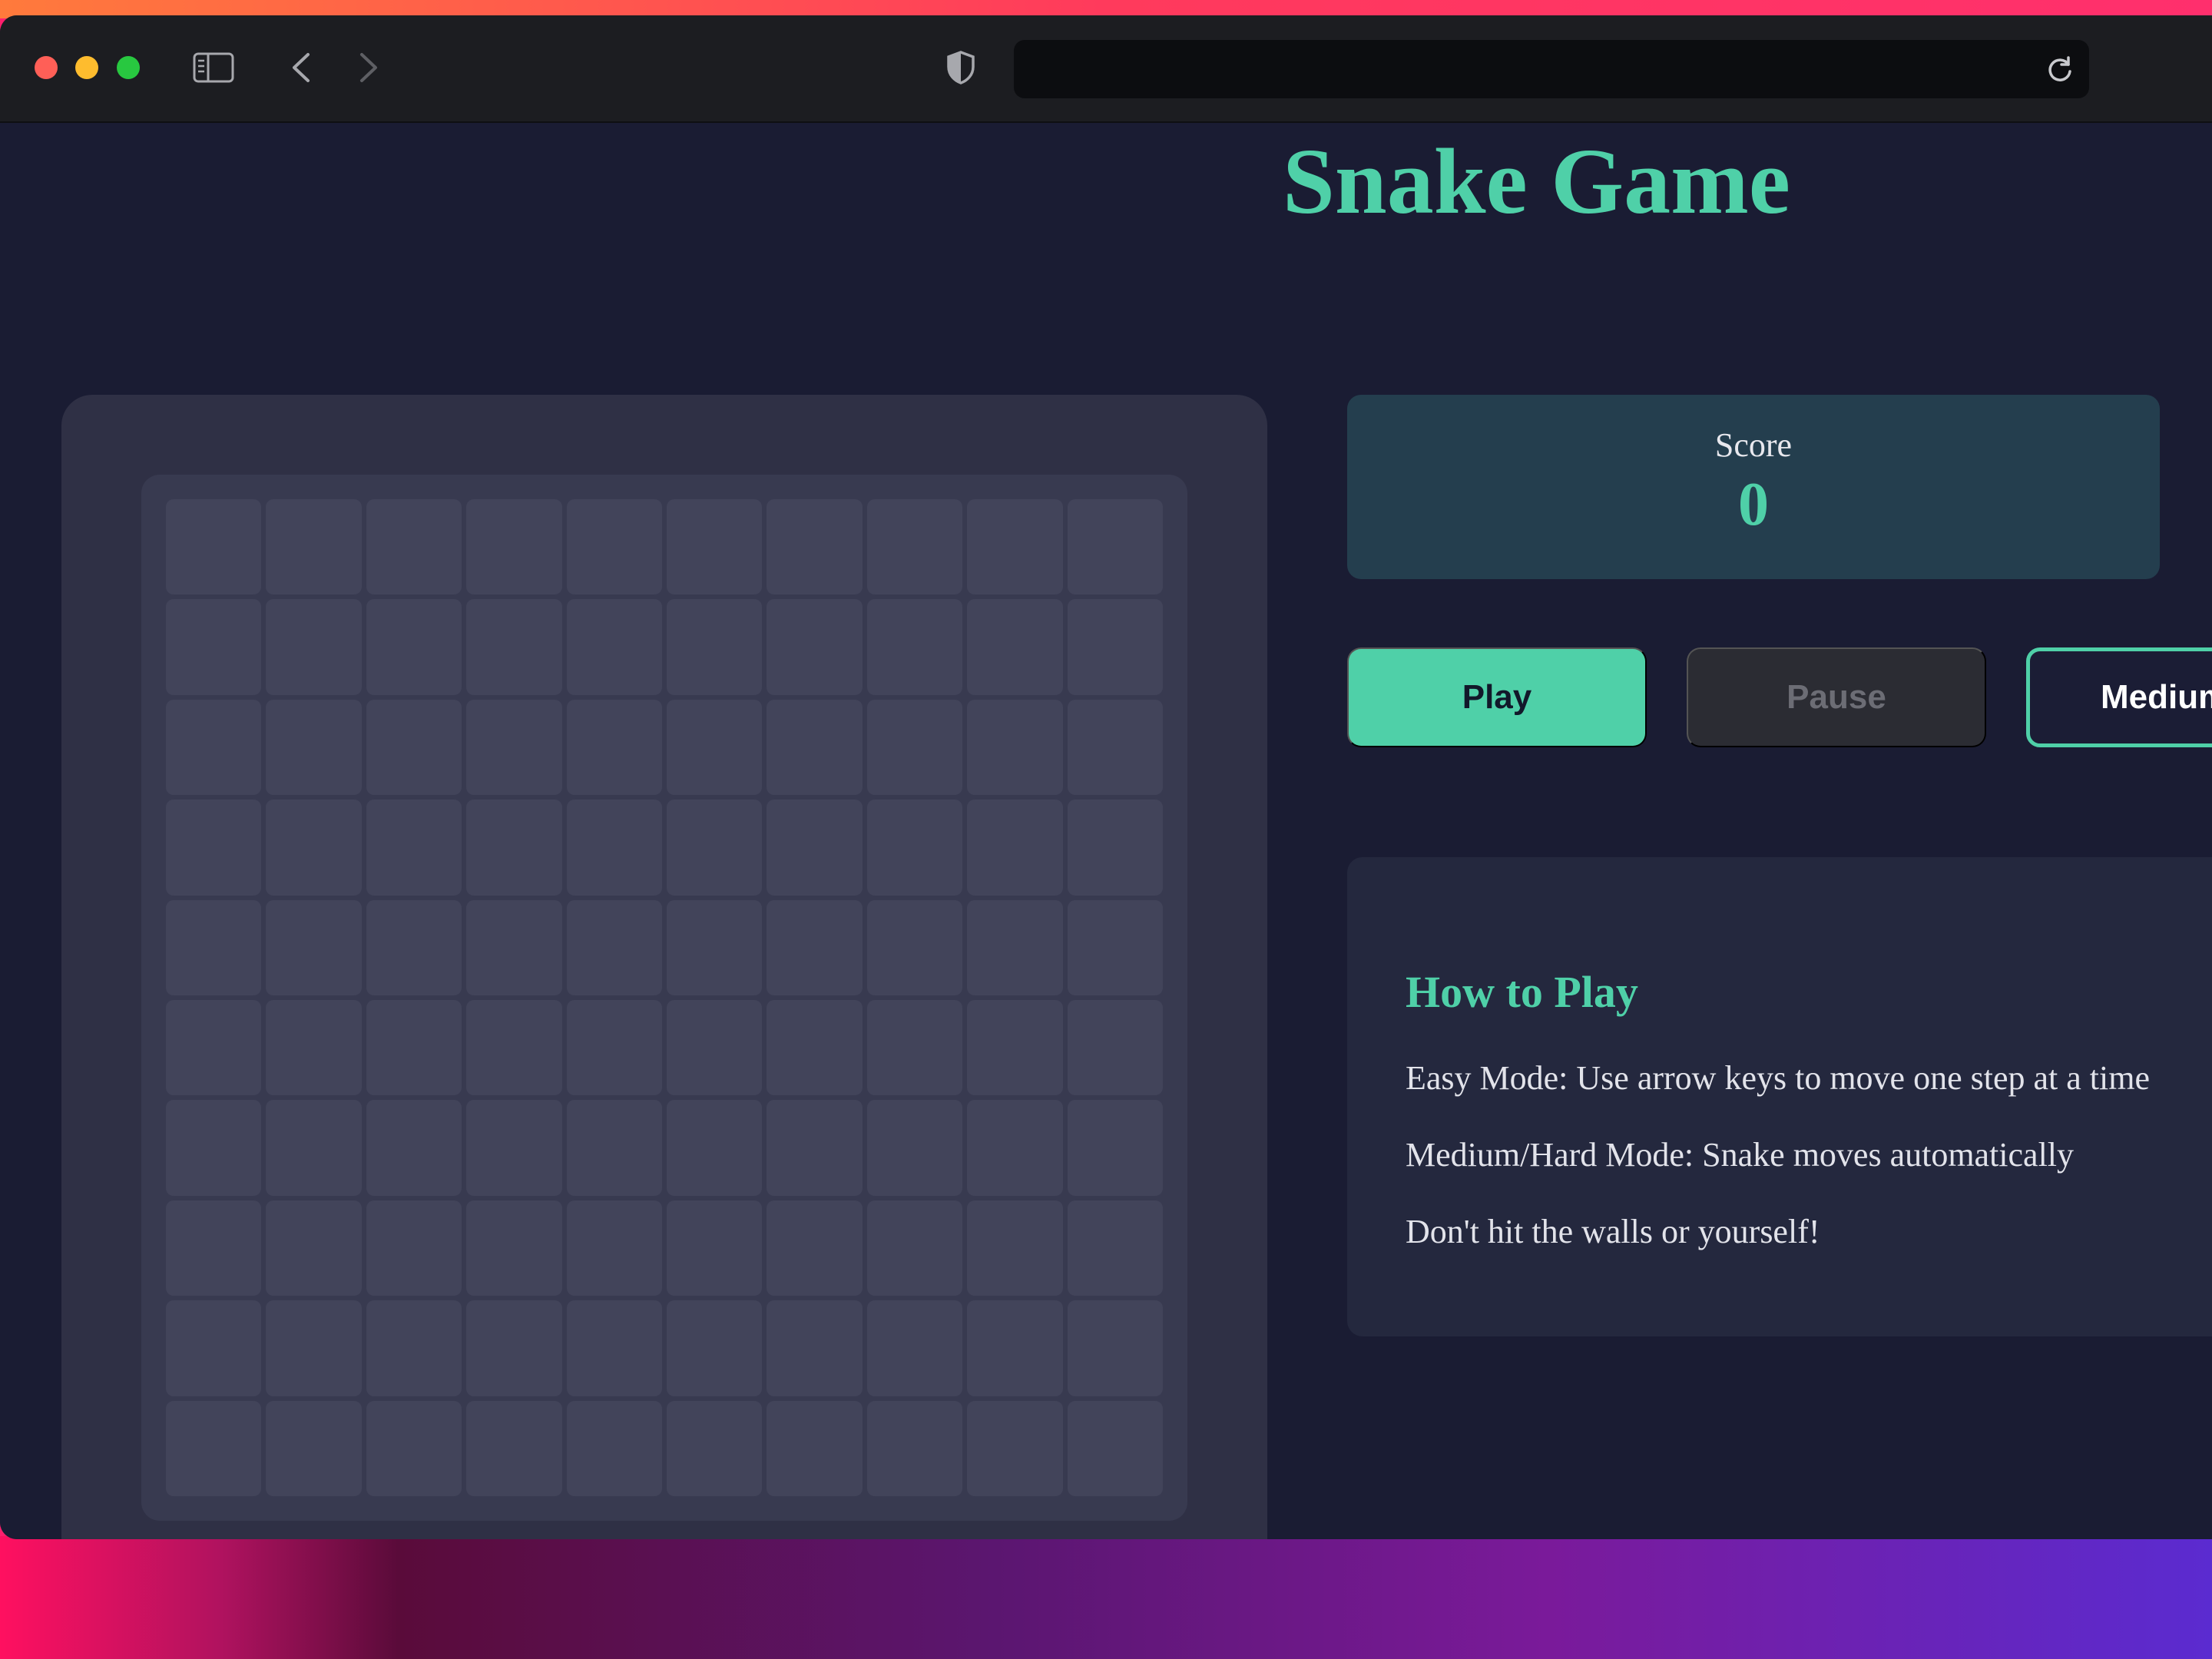 This screenshot has height=1659, width=2212. Describe the element at coordinates (1497, 697) in the screenshot. I see `play-button: Play` at that location.